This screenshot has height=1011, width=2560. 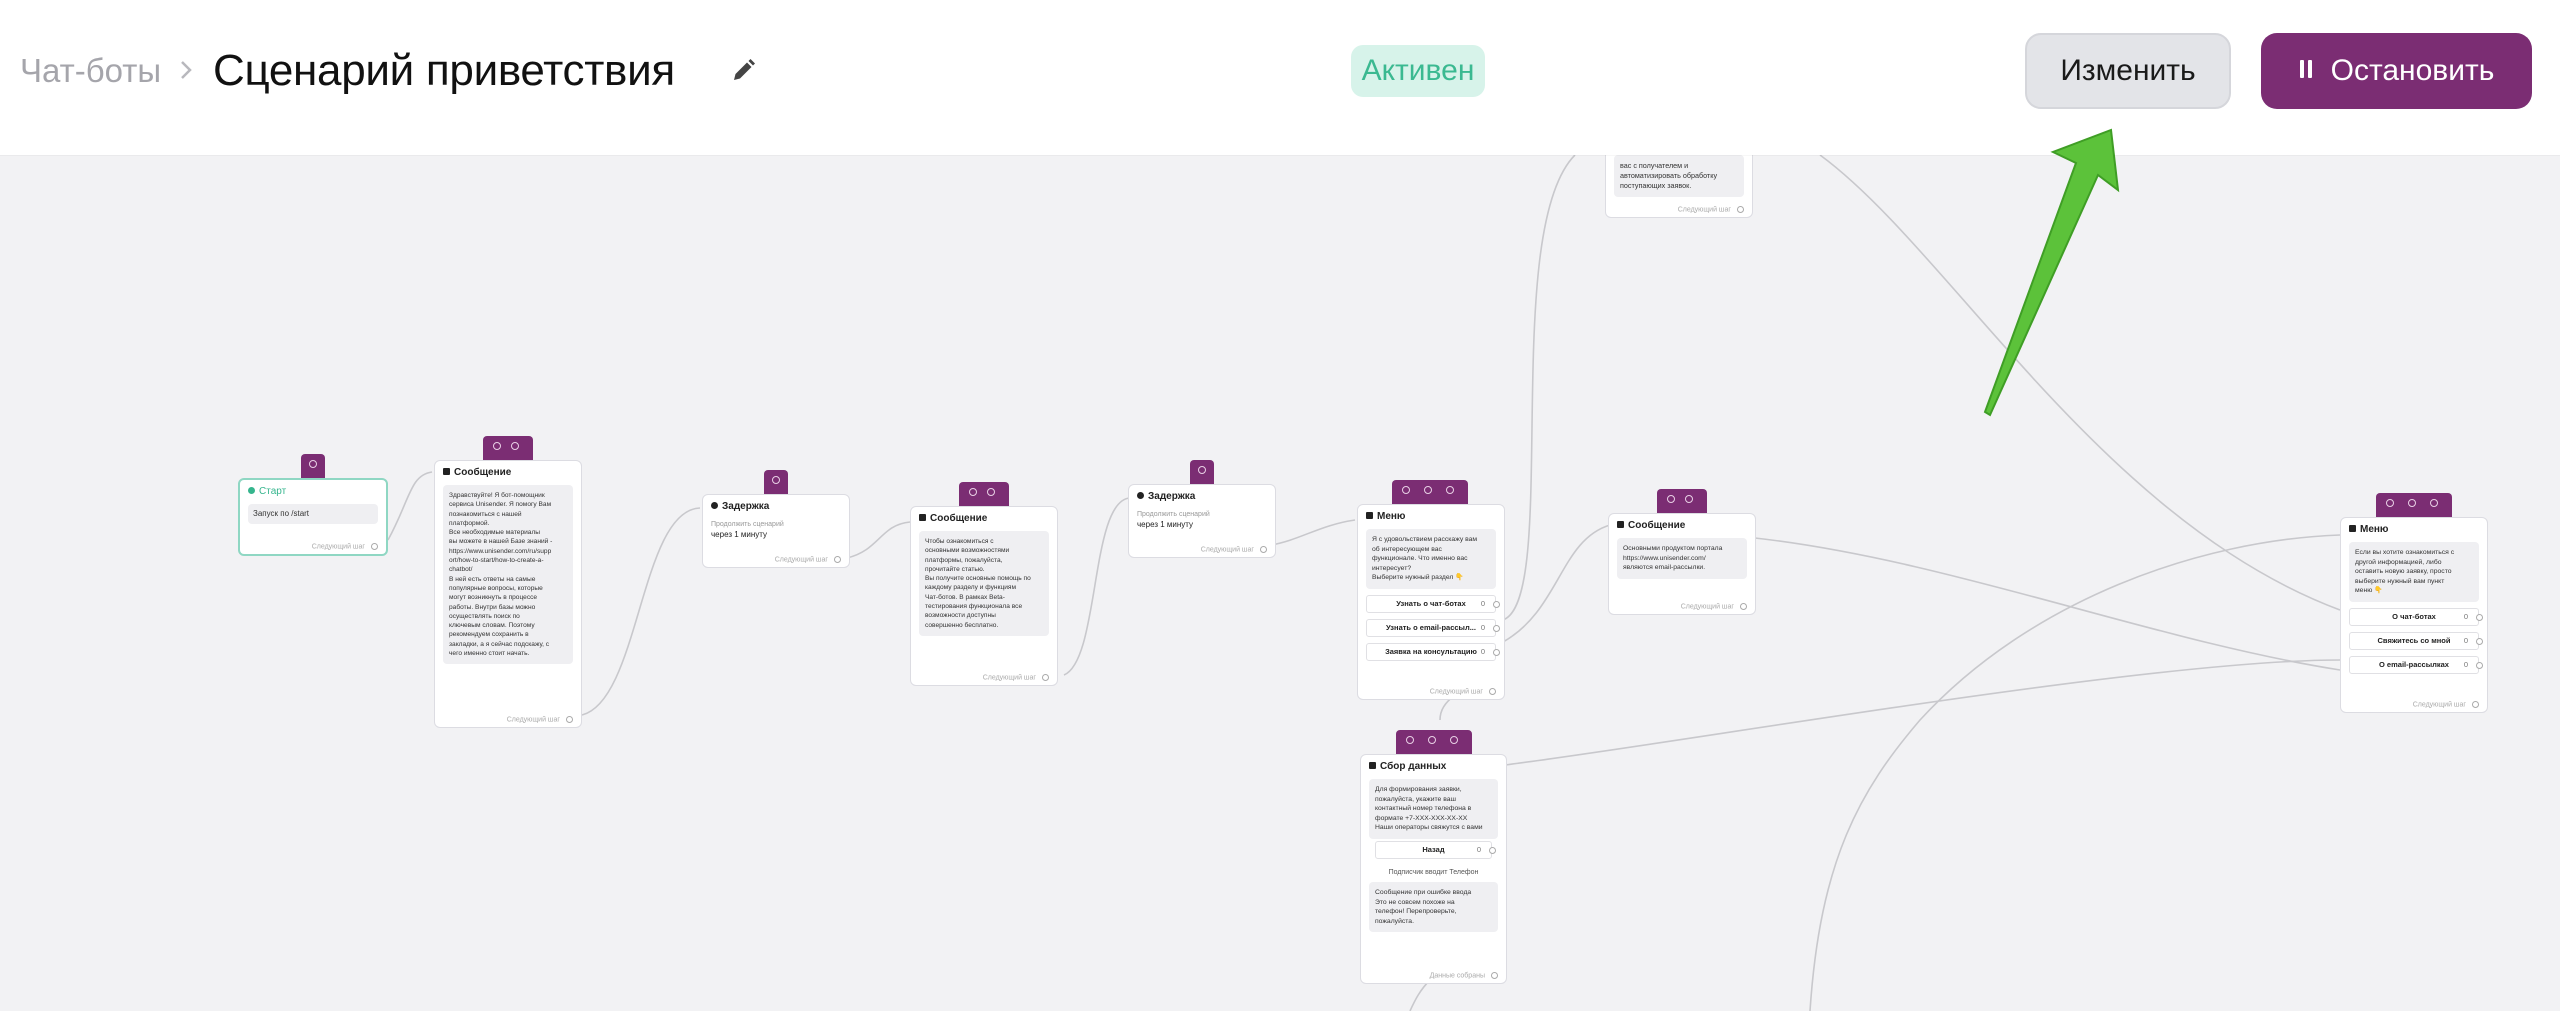 What do you see at coordinates (2128, 71) in the screenshot?
I see `edit-button: Изменить` at bounding box center [2128, 71].